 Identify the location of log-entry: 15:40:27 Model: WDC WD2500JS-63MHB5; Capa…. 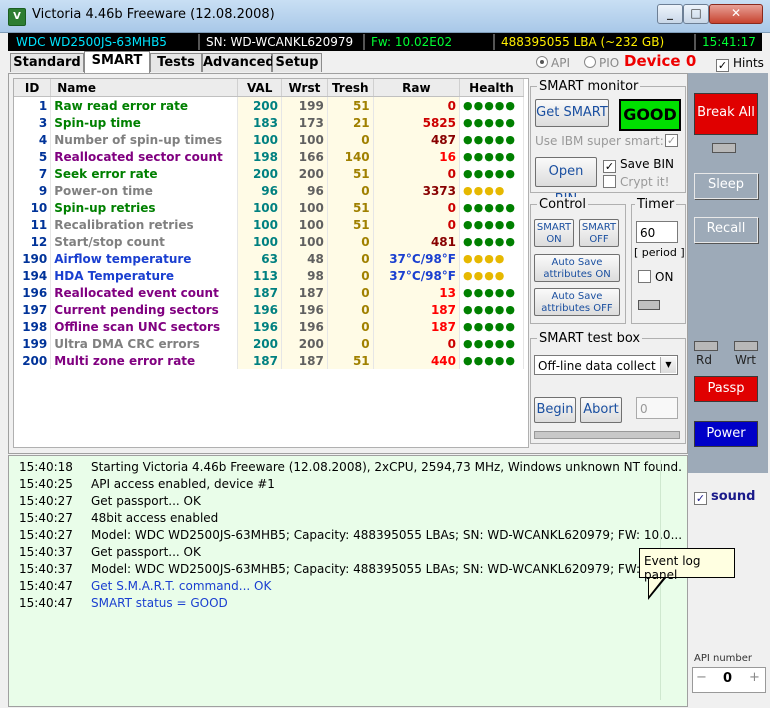
(350, 536).